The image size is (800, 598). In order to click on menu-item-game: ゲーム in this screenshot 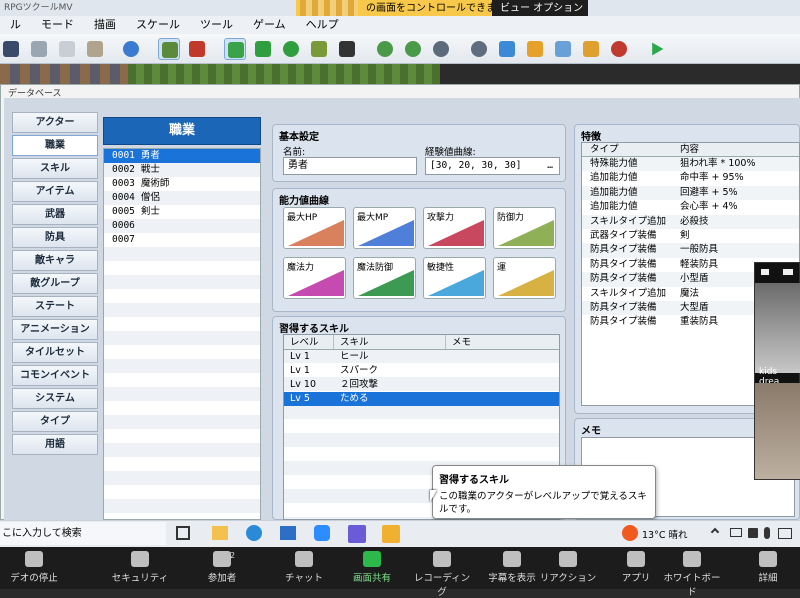, I will do `click(269, 25)`.